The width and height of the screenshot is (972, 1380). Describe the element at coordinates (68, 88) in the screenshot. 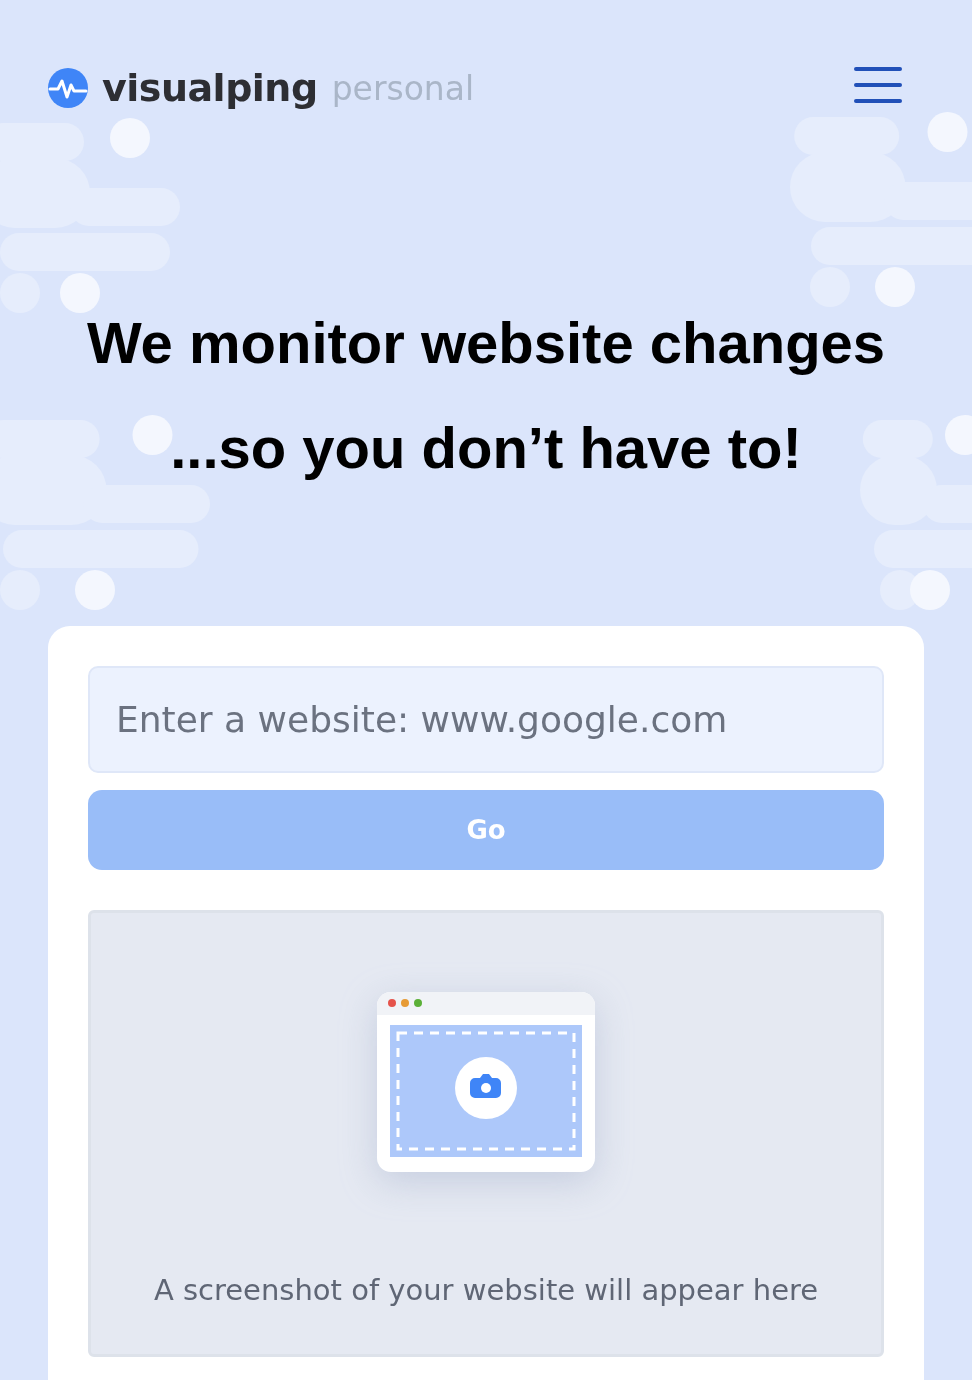

I see `pulse-logo-icon` at that location.